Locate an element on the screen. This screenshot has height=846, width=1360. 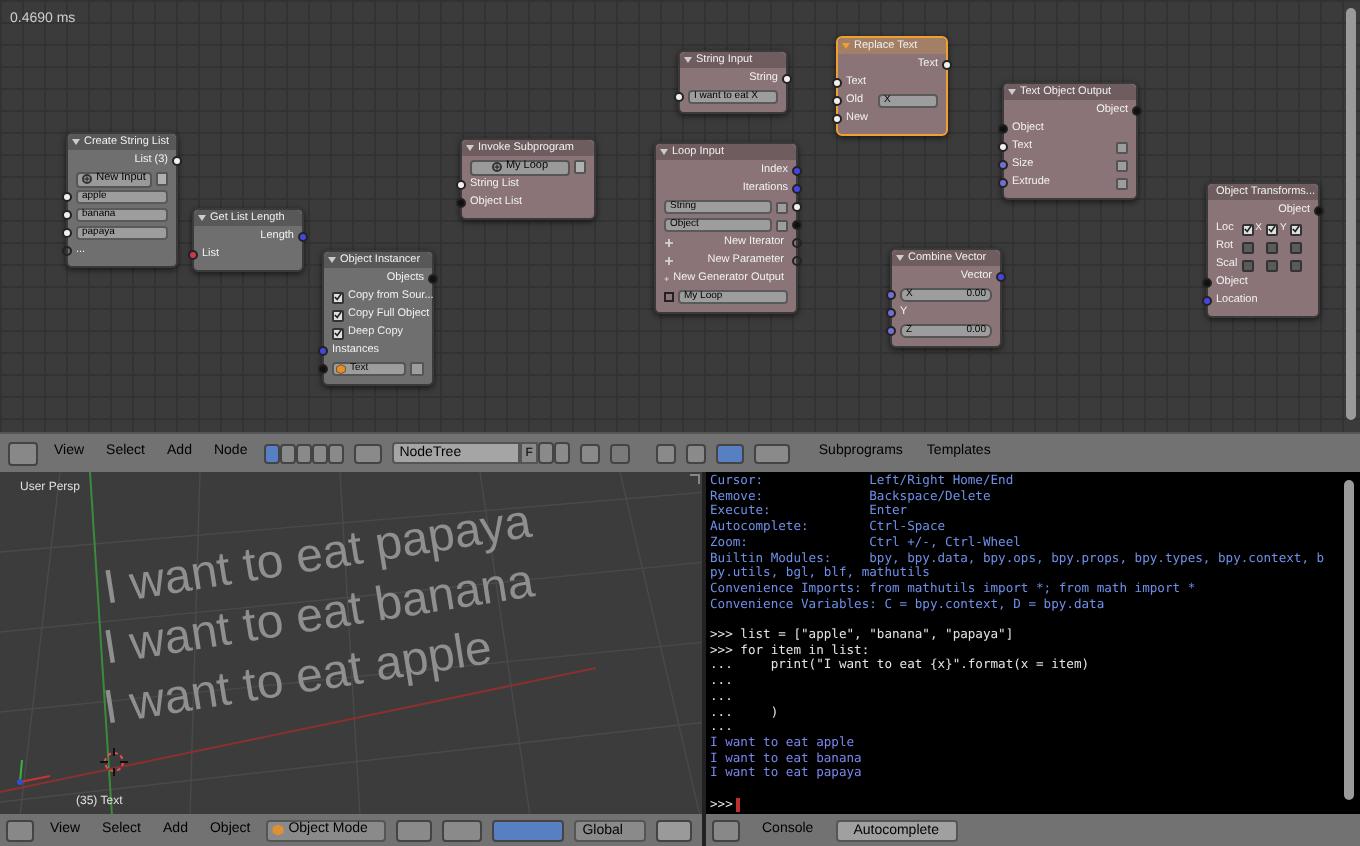
area-corner-icon is located at coordinates (695, 479).